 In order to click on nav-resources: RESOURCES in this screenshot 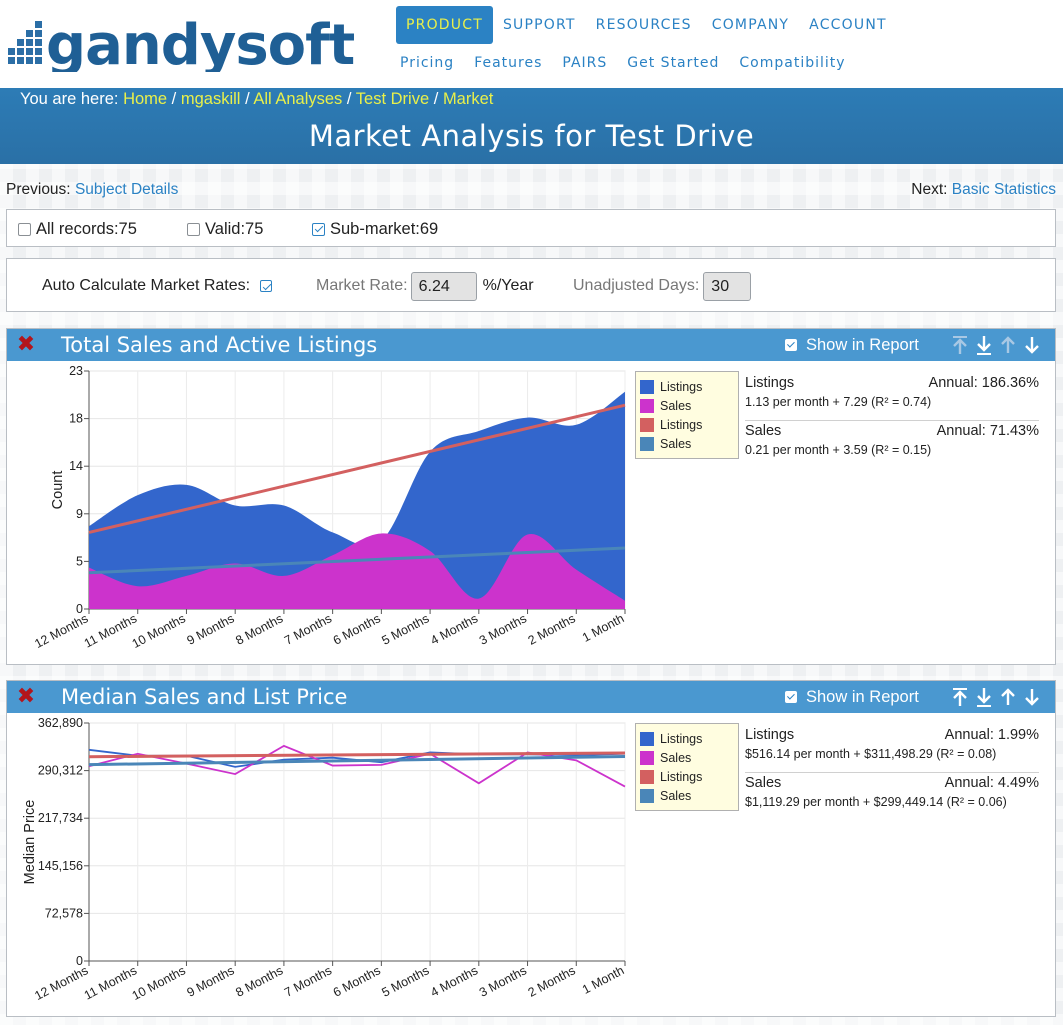, I will do `click(644, 25)`.